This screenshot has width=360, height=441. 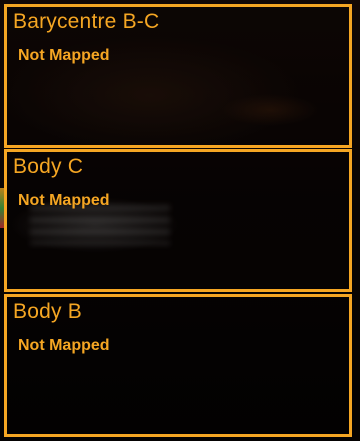 I want to click on body-name: Body B, so click(x=47, y=311).